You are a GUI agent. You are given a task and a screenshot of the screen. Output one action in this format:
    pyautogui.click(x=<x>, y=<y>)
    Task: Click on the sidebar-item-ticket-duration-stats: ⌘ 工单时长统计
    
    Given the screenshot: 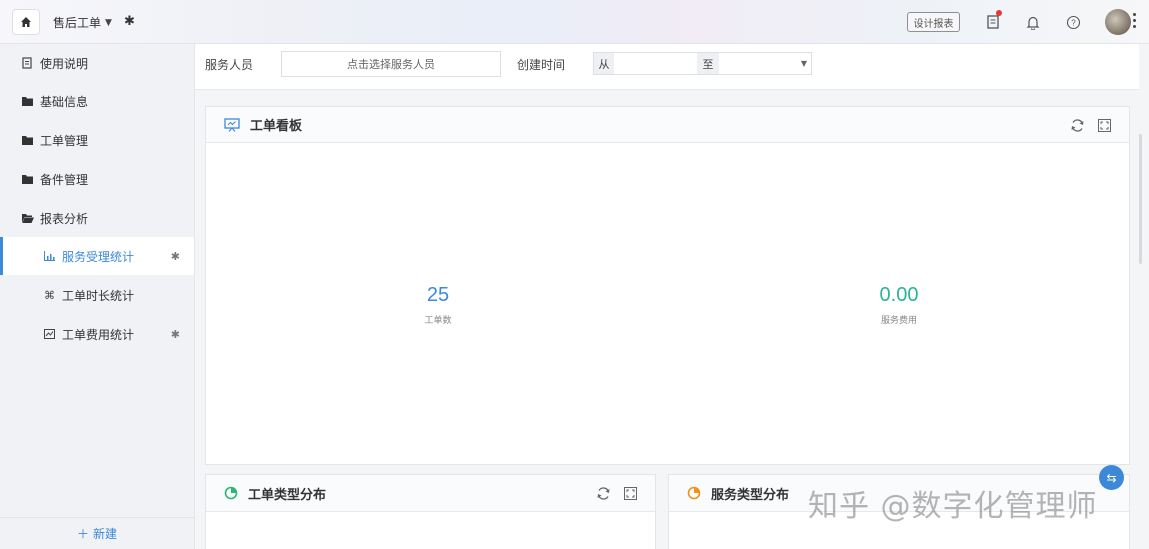 What is the action you would take?
    pyautogui.click(x=97, y=295)
    